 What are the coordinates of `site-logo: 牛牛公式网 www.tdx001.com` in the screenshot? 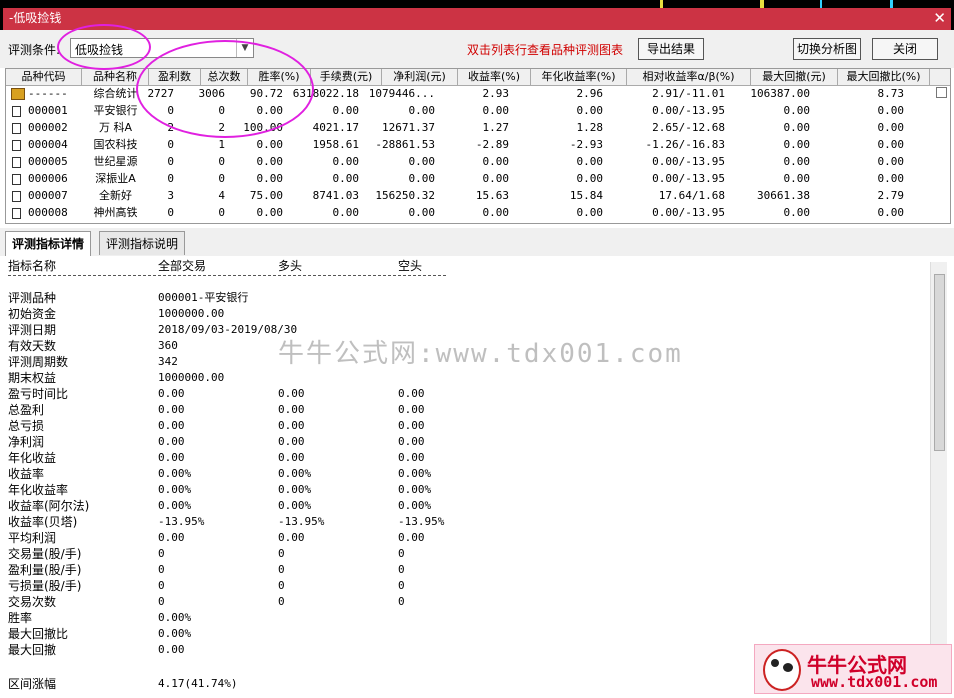 It's located at (853, 669).